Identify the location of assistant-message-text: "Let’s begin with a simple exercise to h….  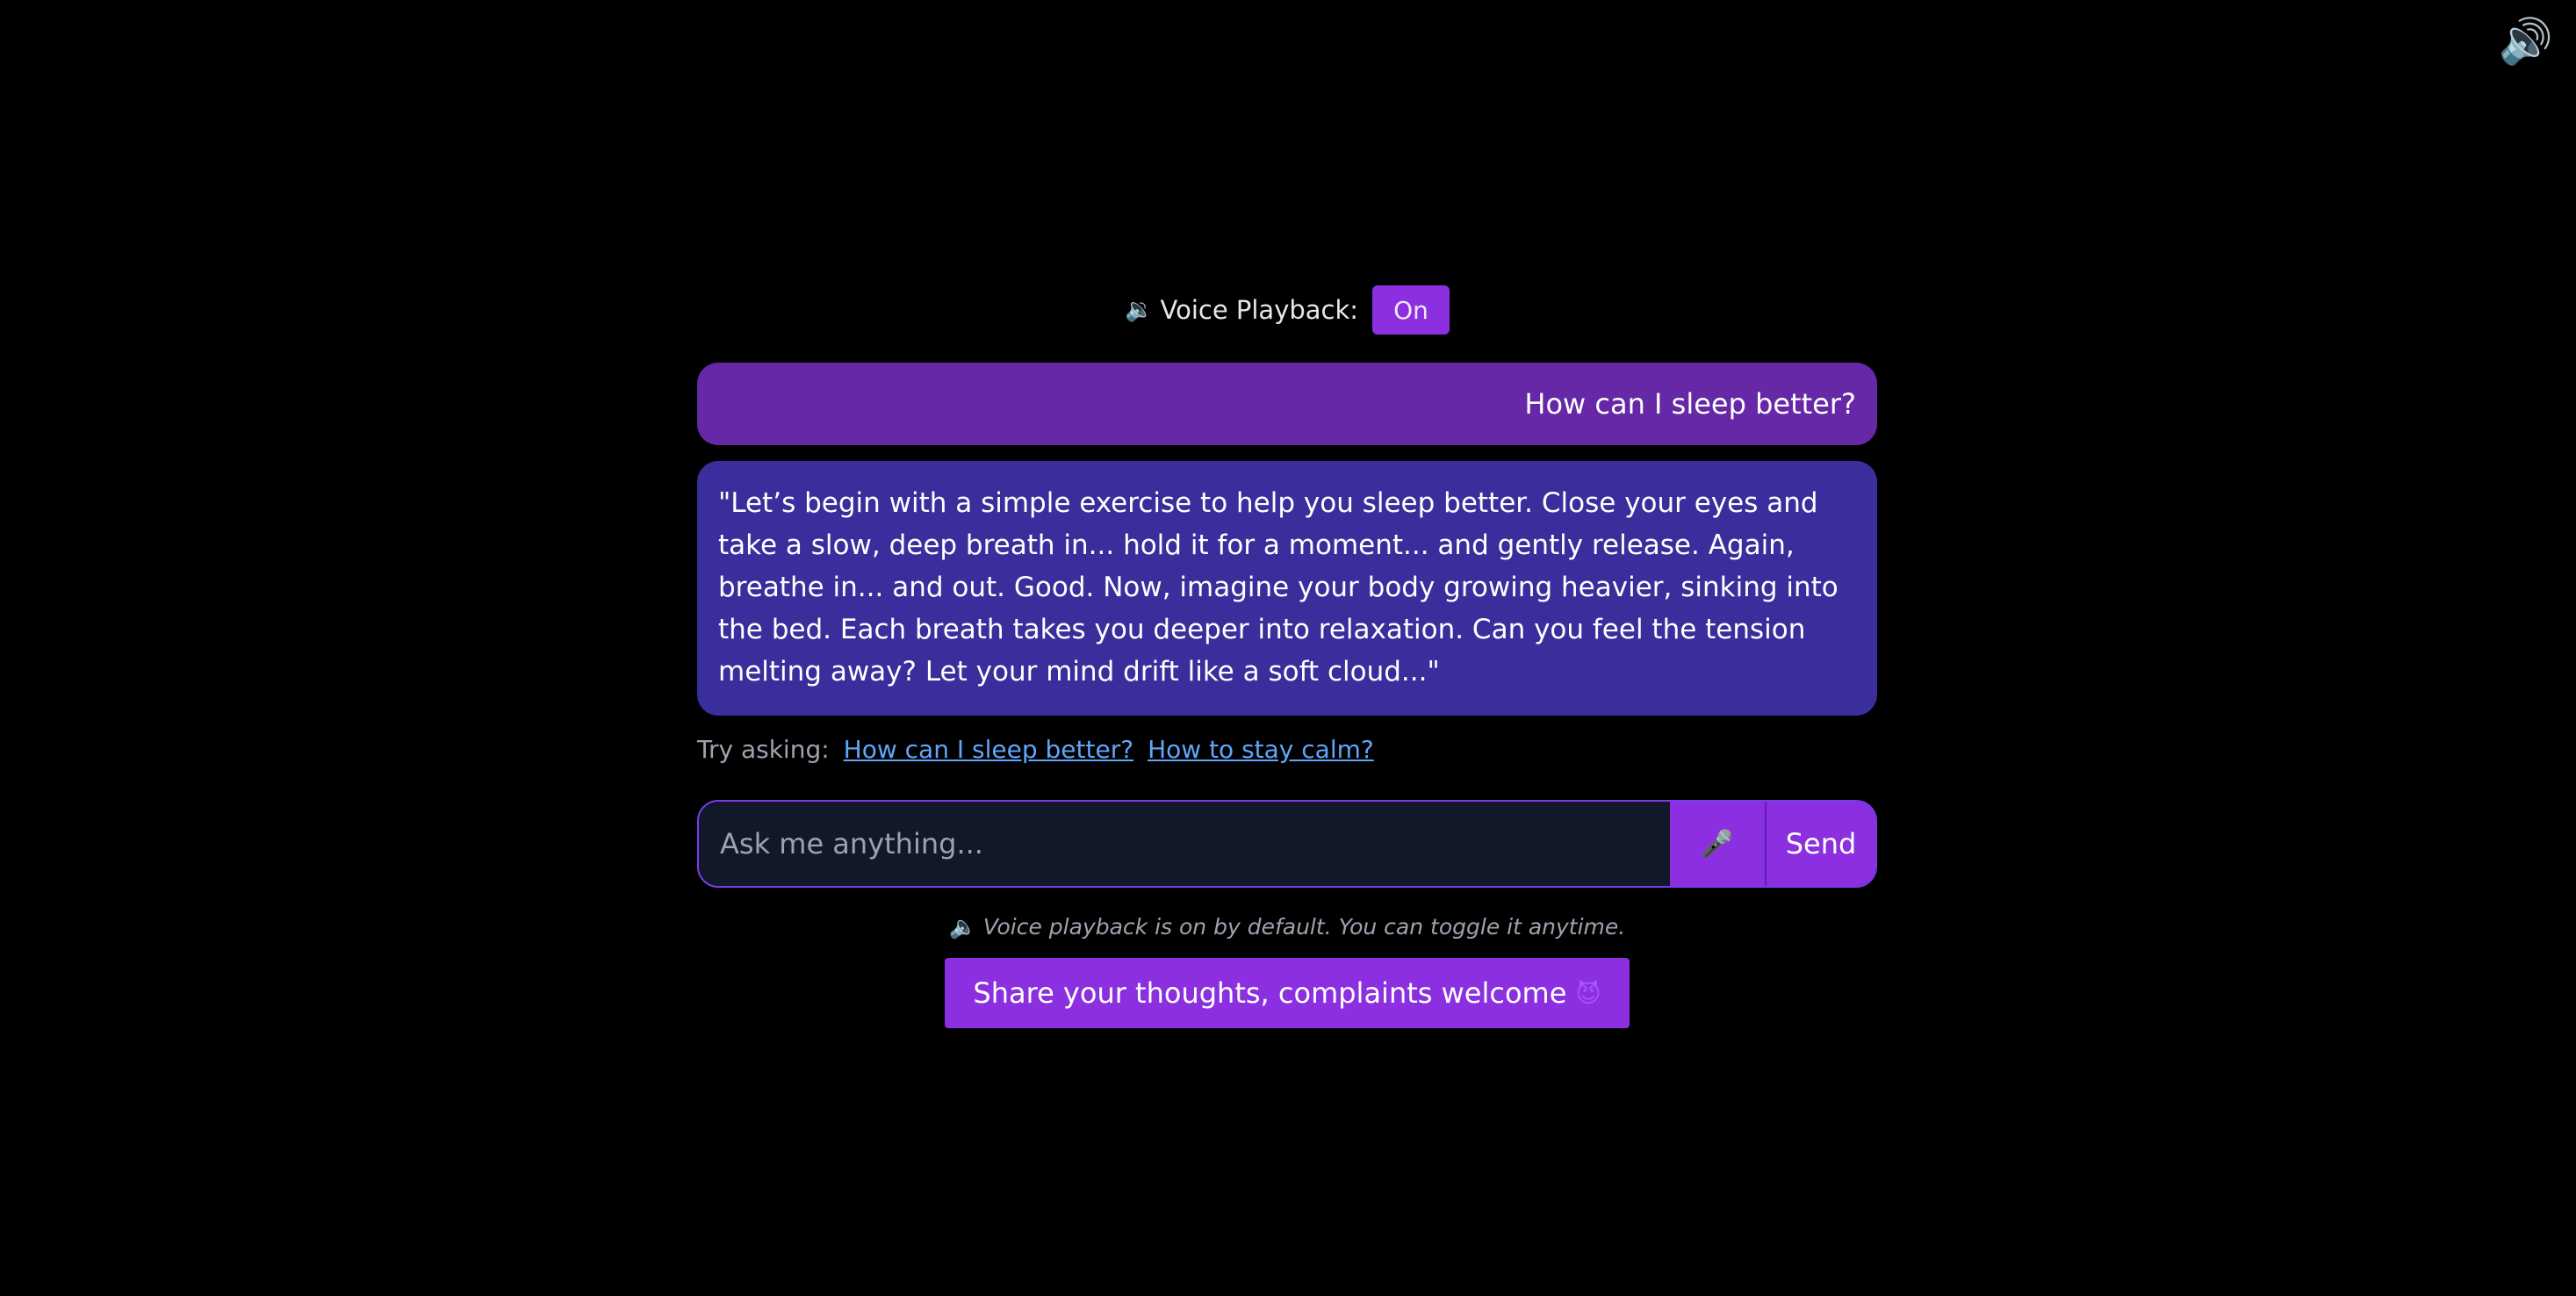
(1278, 587).